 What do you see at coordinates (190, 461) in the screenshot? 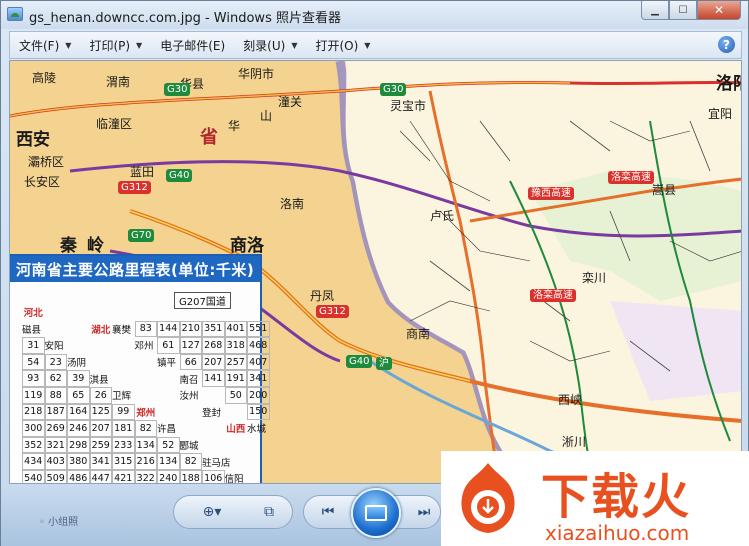
I see `mileage-cell: 82` at bounding box center [190, 461].